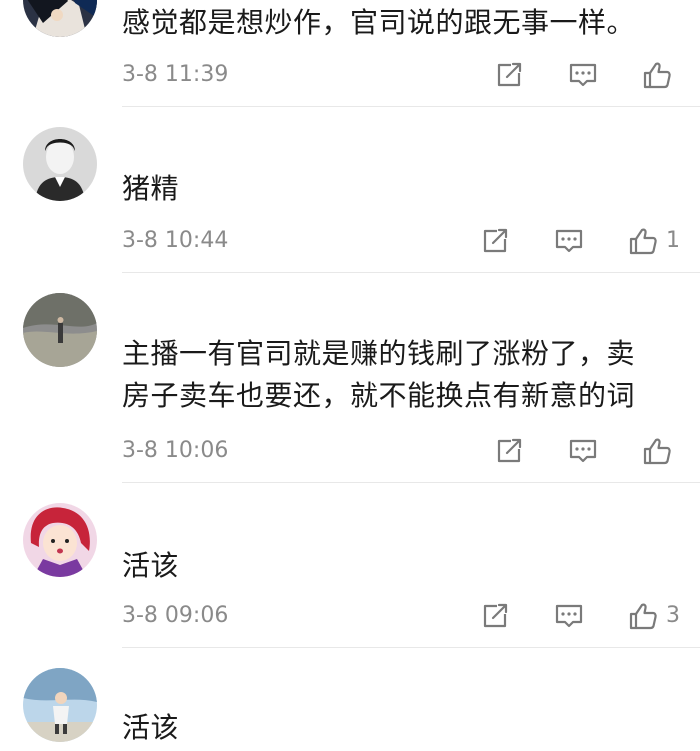 This screenshot has height=751, width=700. I want to click on like-count: 1, so click(673, 240).